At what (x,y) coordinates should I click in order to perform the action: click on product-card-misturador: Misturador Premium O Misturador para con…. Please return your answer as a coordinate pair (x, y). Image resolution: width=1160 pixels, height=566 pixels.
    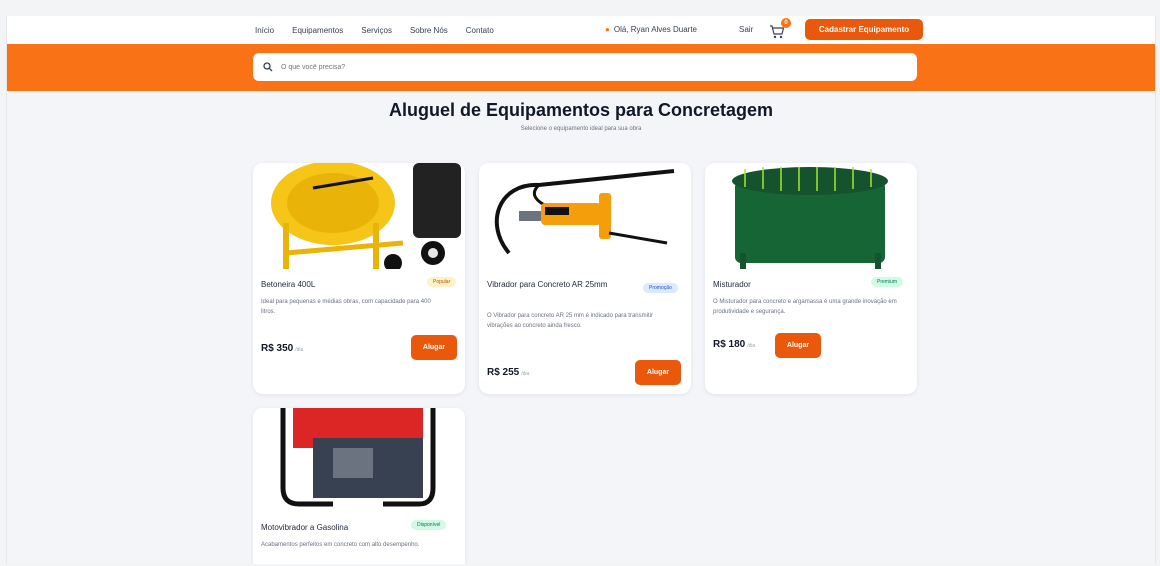
    Looking at the image, I should click on (811, 278).